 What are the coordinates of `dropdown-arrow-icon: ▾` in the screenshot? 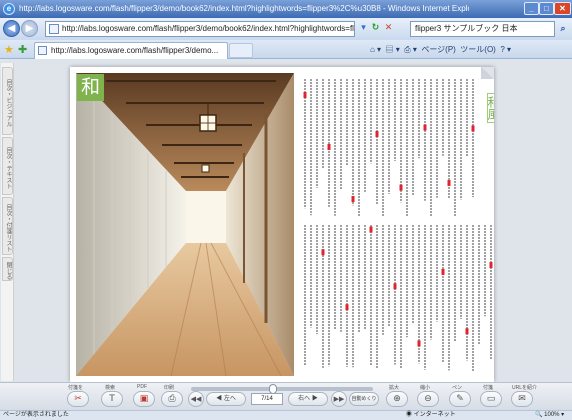 It's located at (363, 28).